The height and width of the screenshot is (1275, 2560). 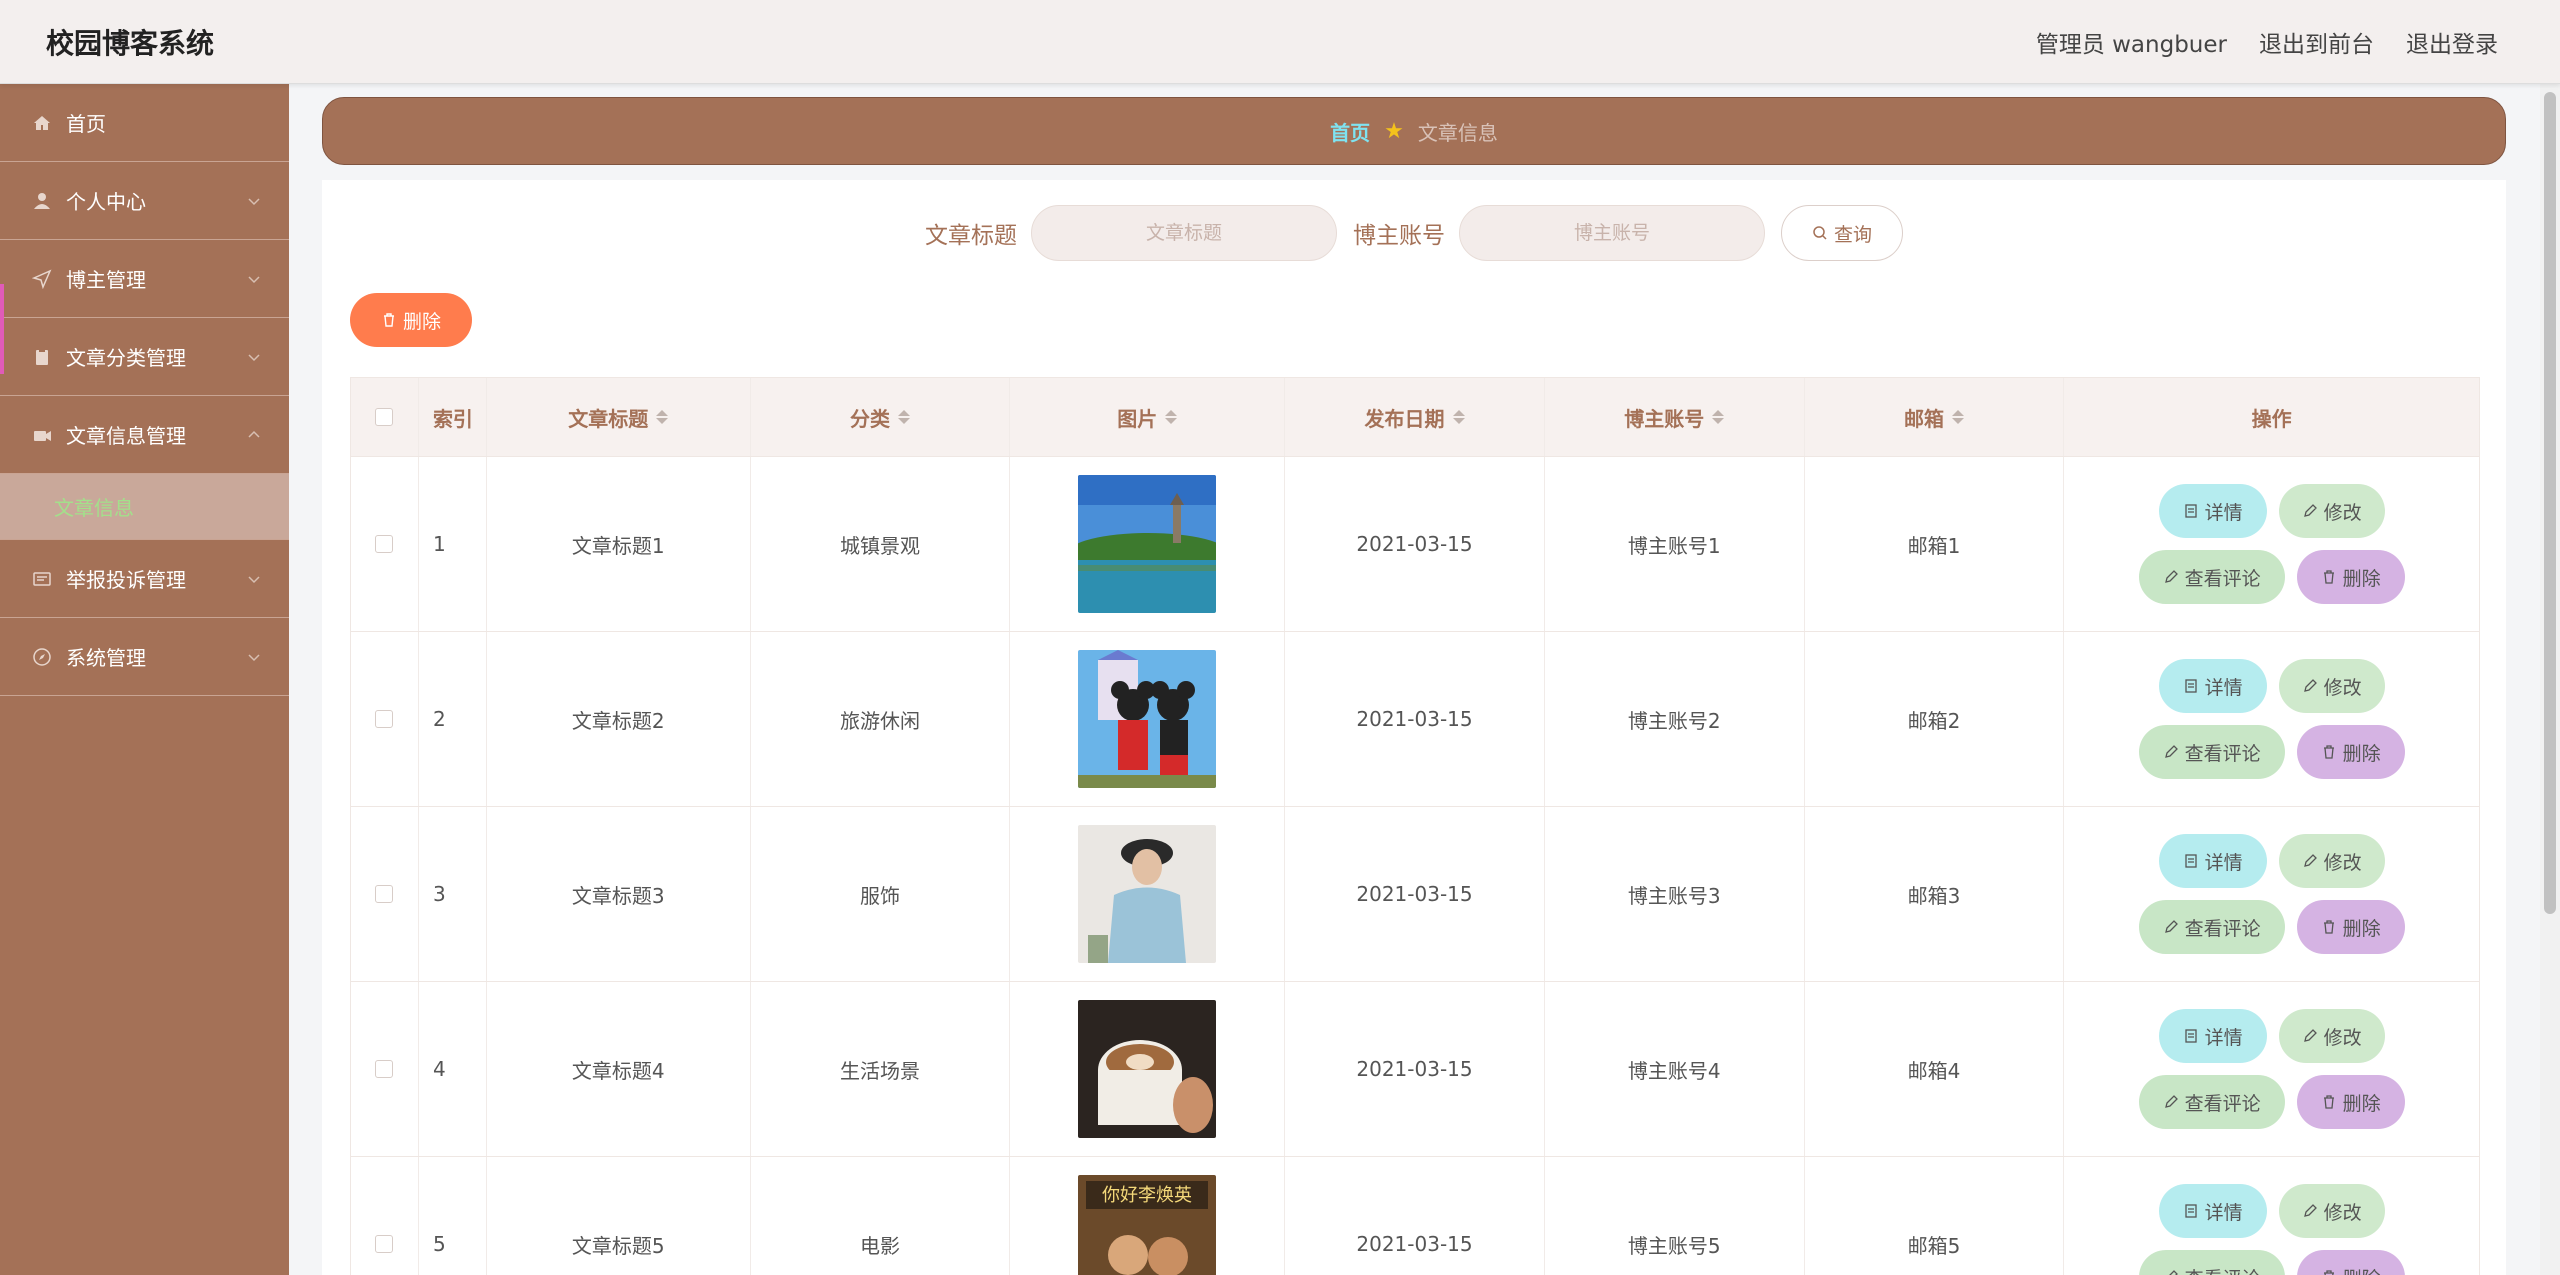 I want to click on page-scrollbar, so click(x=2550, y=679).